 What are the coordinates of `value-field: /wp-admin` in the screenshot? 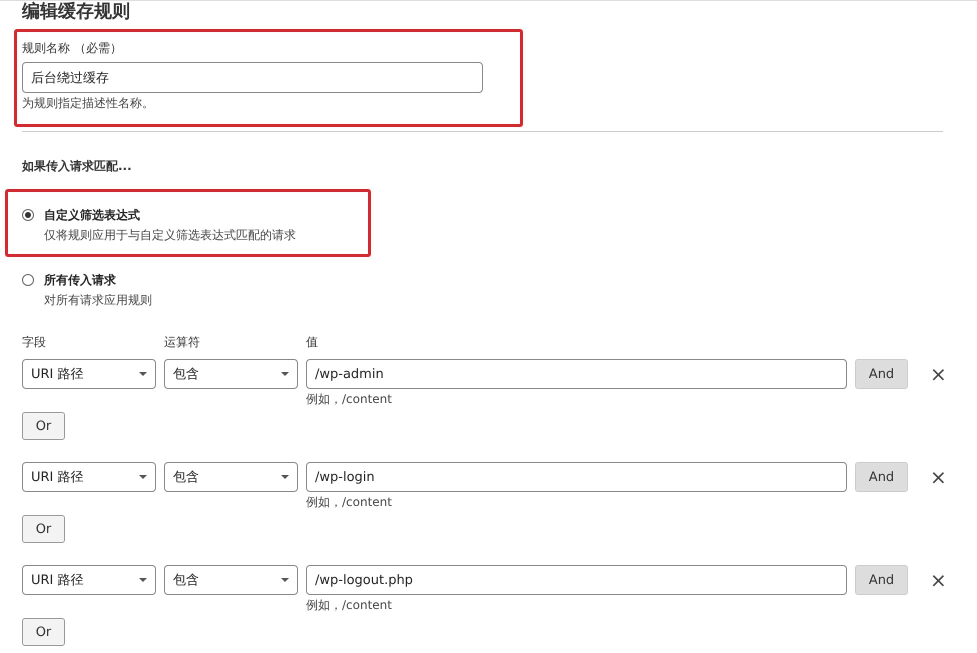 It's located at (576, 374).